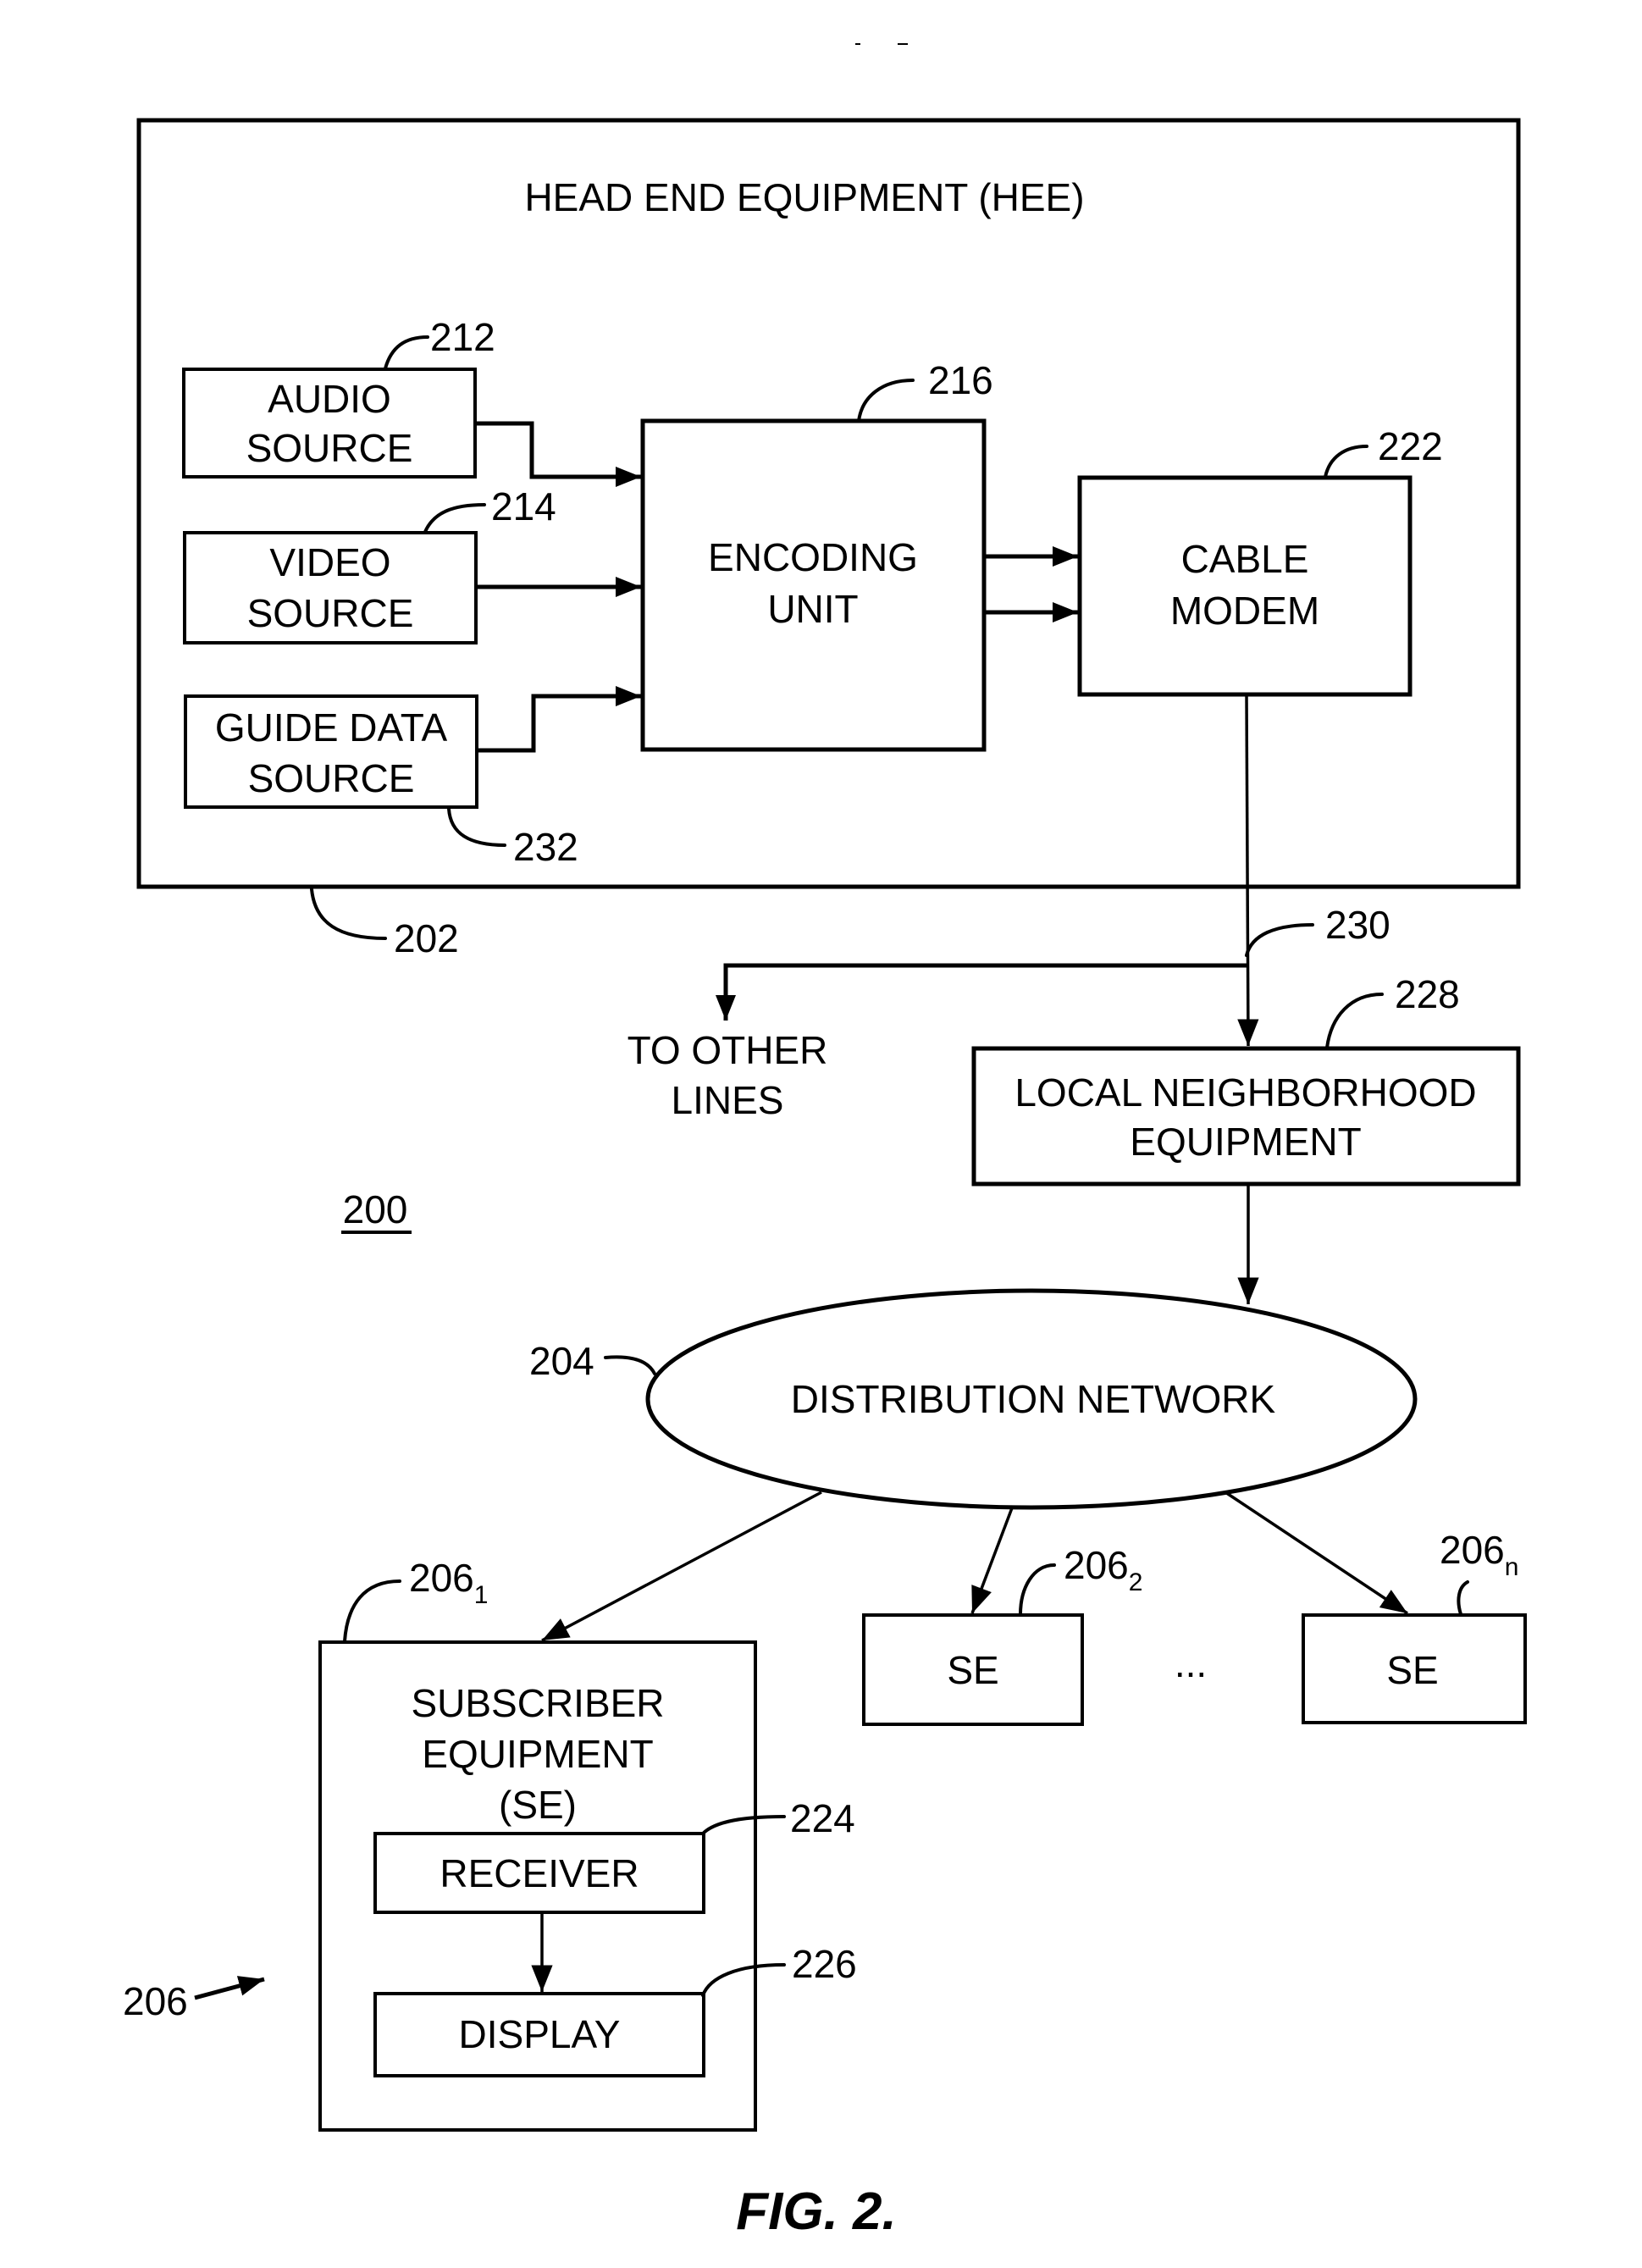  I want to click on other-lines-line1: TO OTHER, so click(727, 1050).